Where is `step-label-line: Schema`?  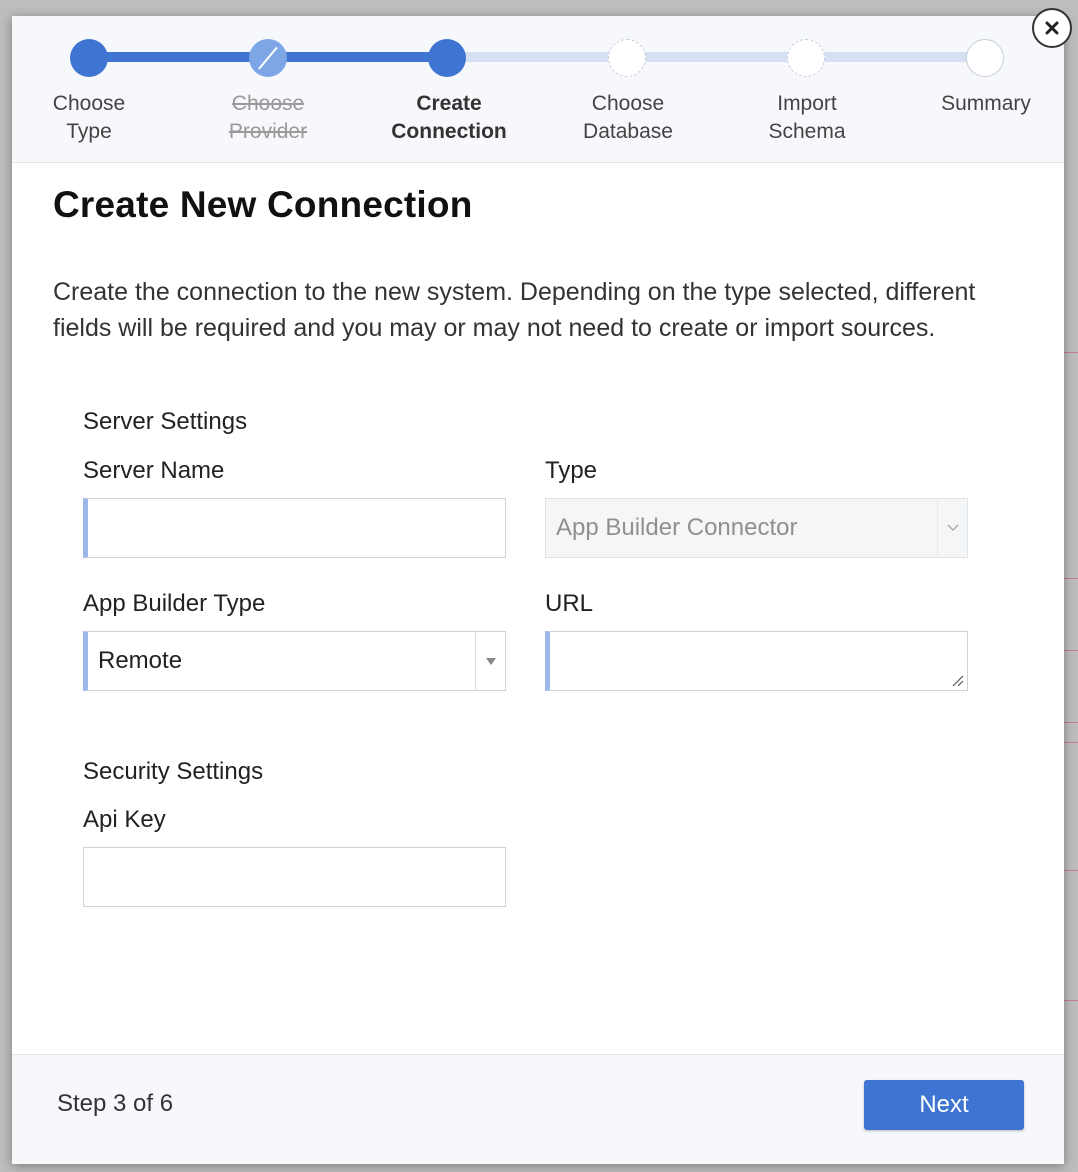 step-label-line: Schema is located at coordinates (807, 131).